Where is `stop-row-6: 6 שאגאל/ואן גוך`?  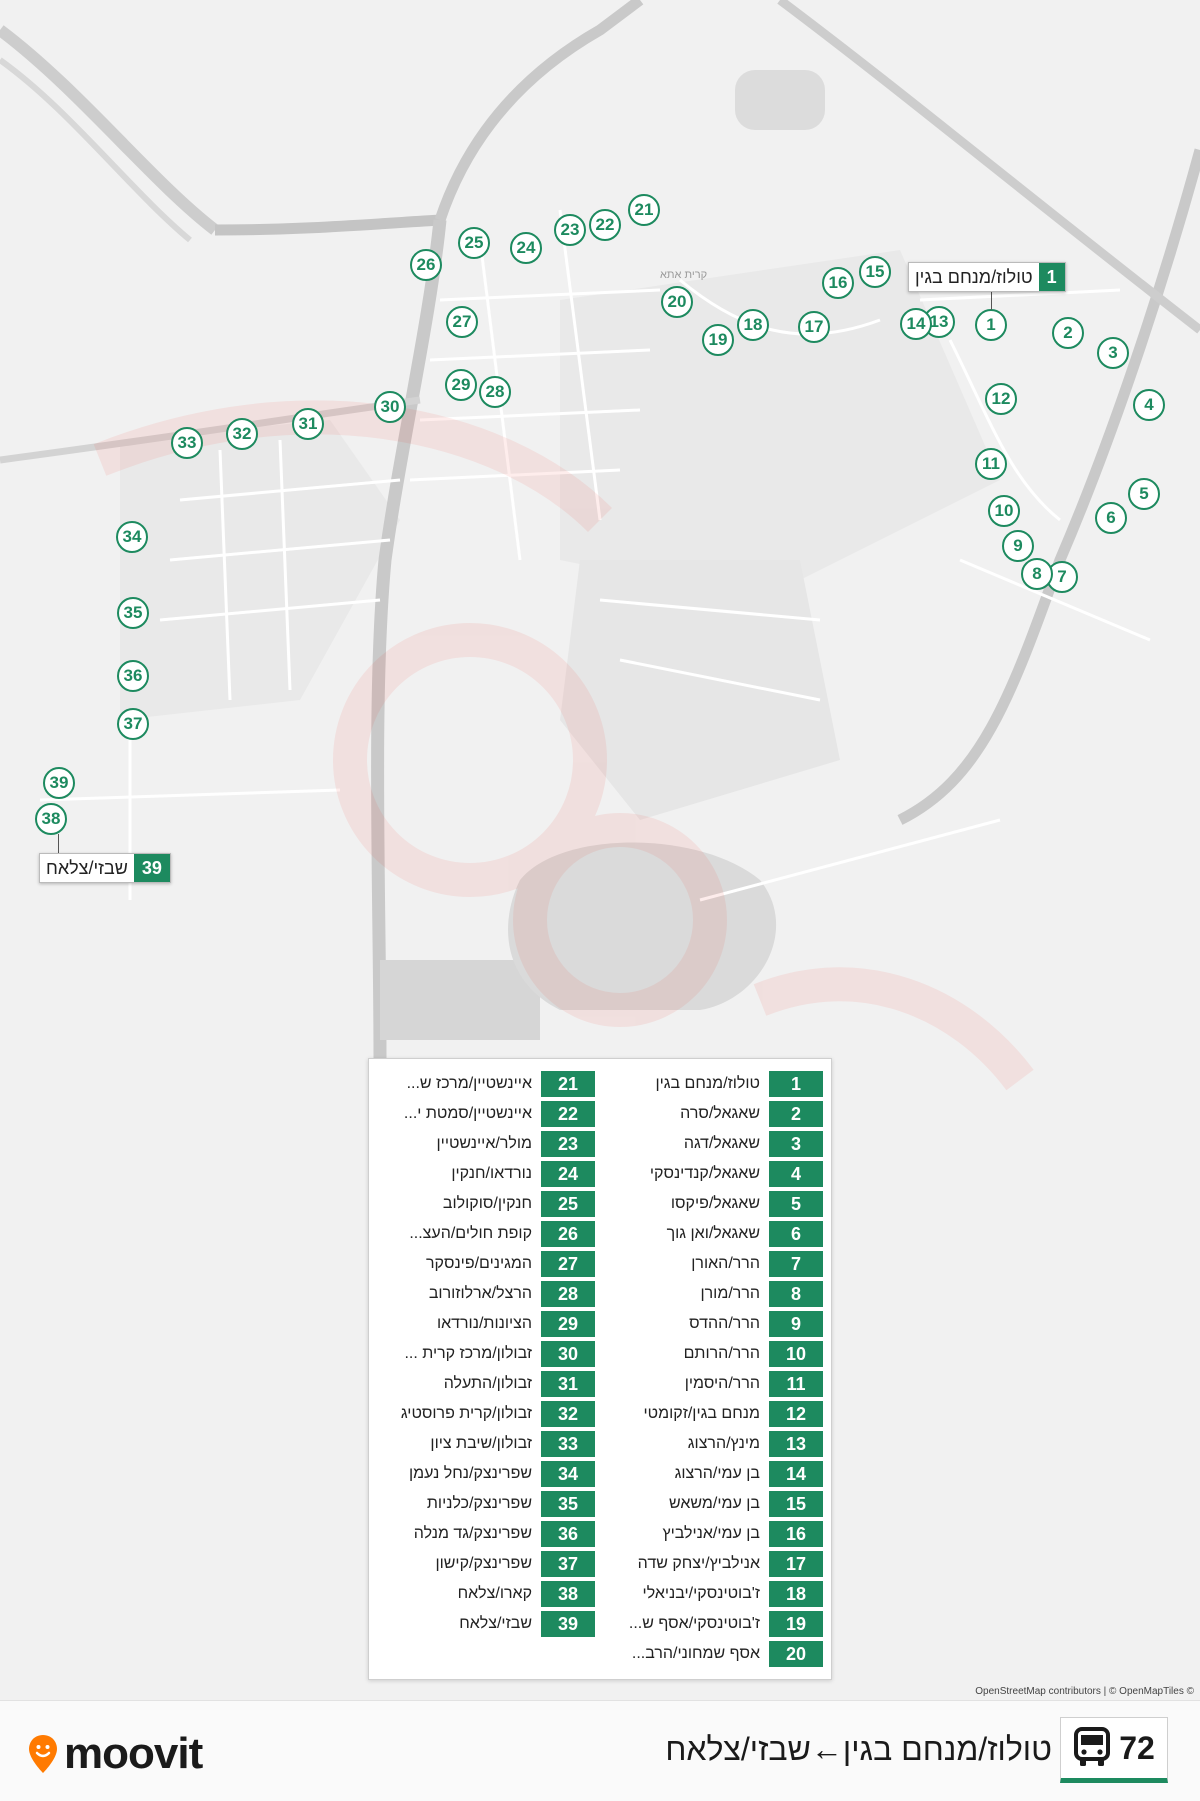
stop-row-6: 6 שאגאל/ואן גוך is located at coordinates (711, 1234).